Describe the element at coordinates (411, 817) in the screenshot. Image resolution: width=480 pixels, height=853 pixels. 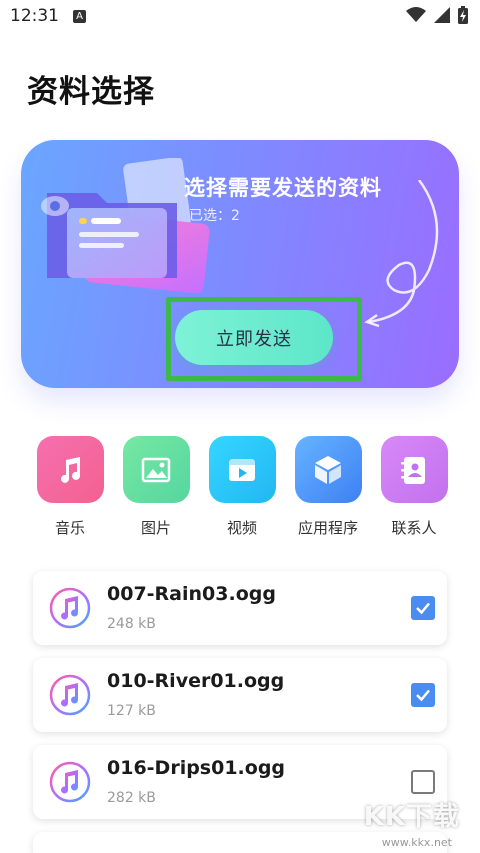
I see `watermark-logo: KK下载` at that location.